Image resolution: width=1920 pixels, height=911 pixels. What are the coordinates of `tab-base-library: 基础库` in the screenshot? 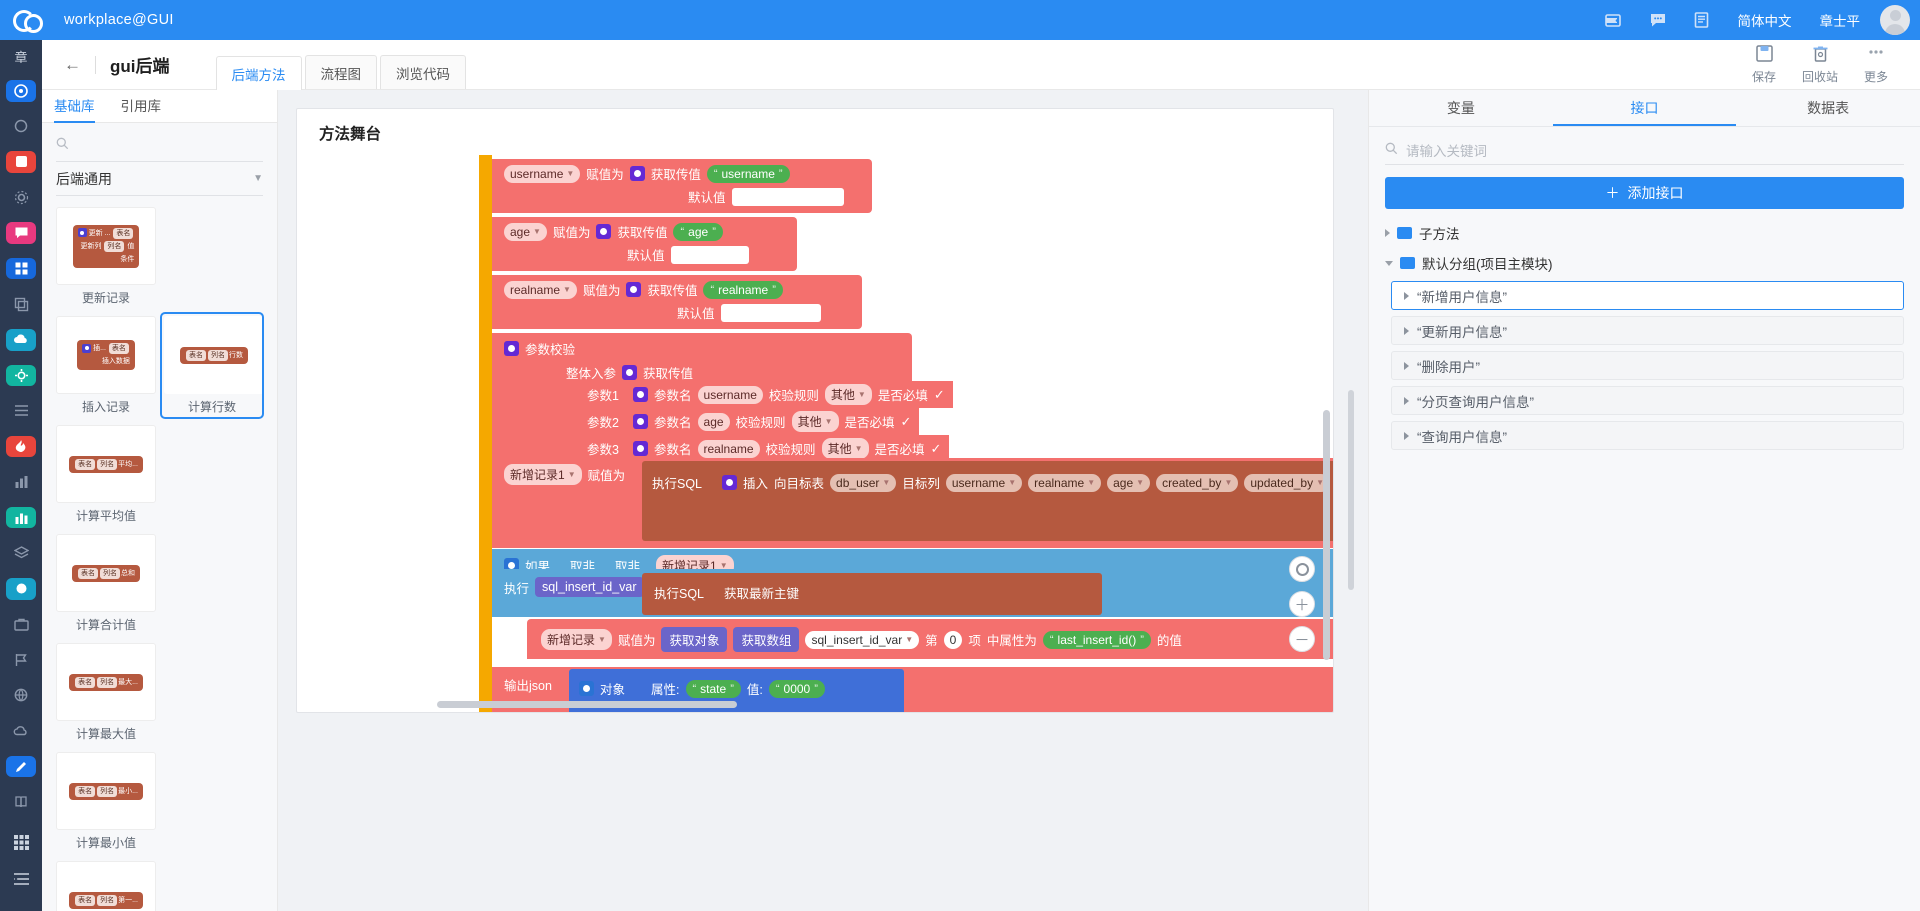 It's located at (74, 106).